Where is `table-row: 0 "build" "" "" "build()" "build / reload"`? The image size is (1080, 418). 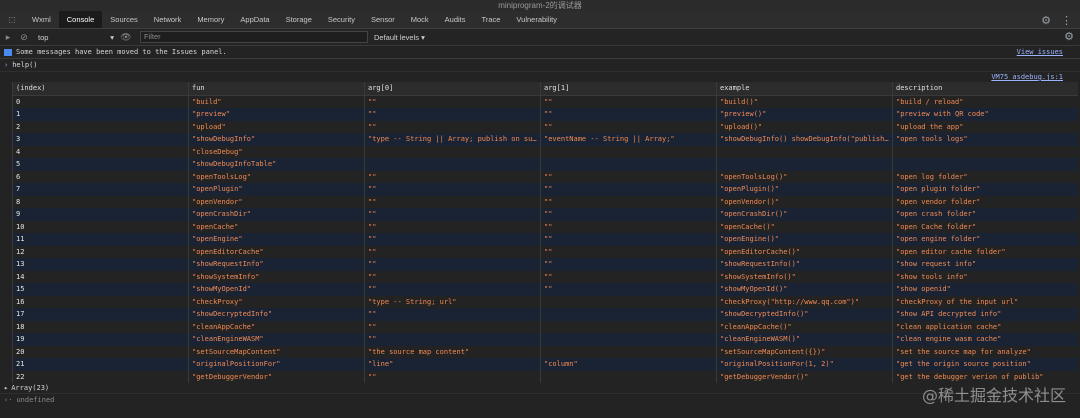
table-row: 0 "build" "" "" "build()" "build / reload" is located at coordinates (545, 101).